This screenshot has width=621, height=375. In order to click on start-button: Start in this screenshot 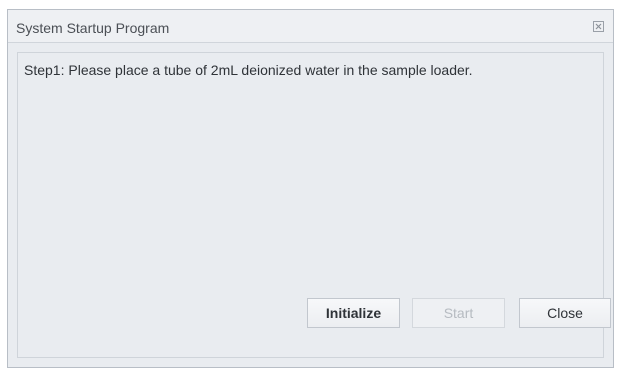, I will do `click(458, 313)`.